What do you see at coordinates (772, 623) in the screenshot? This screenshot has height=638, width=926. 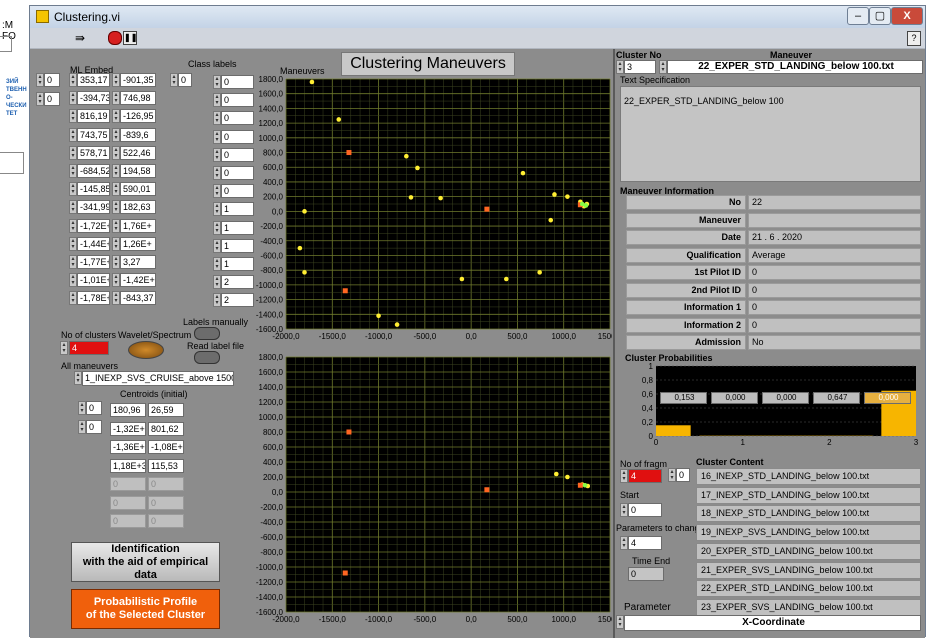 I see `parameter-value: X-Coordinate` at bounding box center [772, 623].